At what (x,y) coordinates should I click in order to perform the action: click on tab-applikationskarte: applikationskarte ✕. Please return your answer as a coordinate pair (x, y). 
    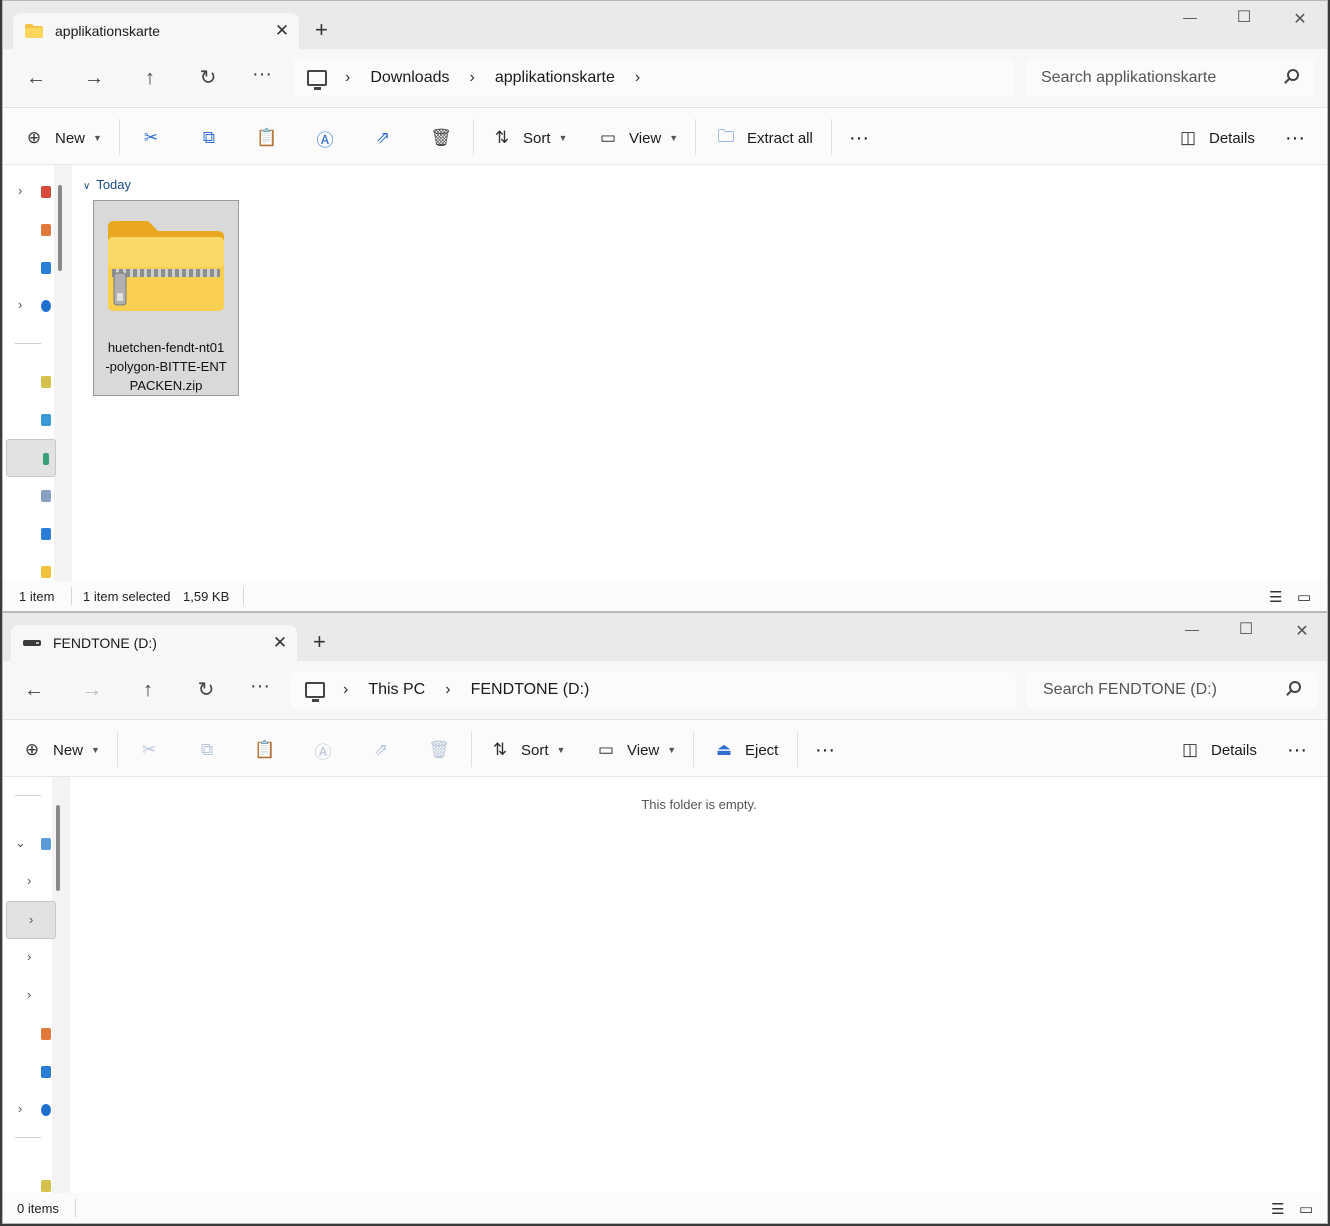
    Looking at the image, I should click on (156, 31).